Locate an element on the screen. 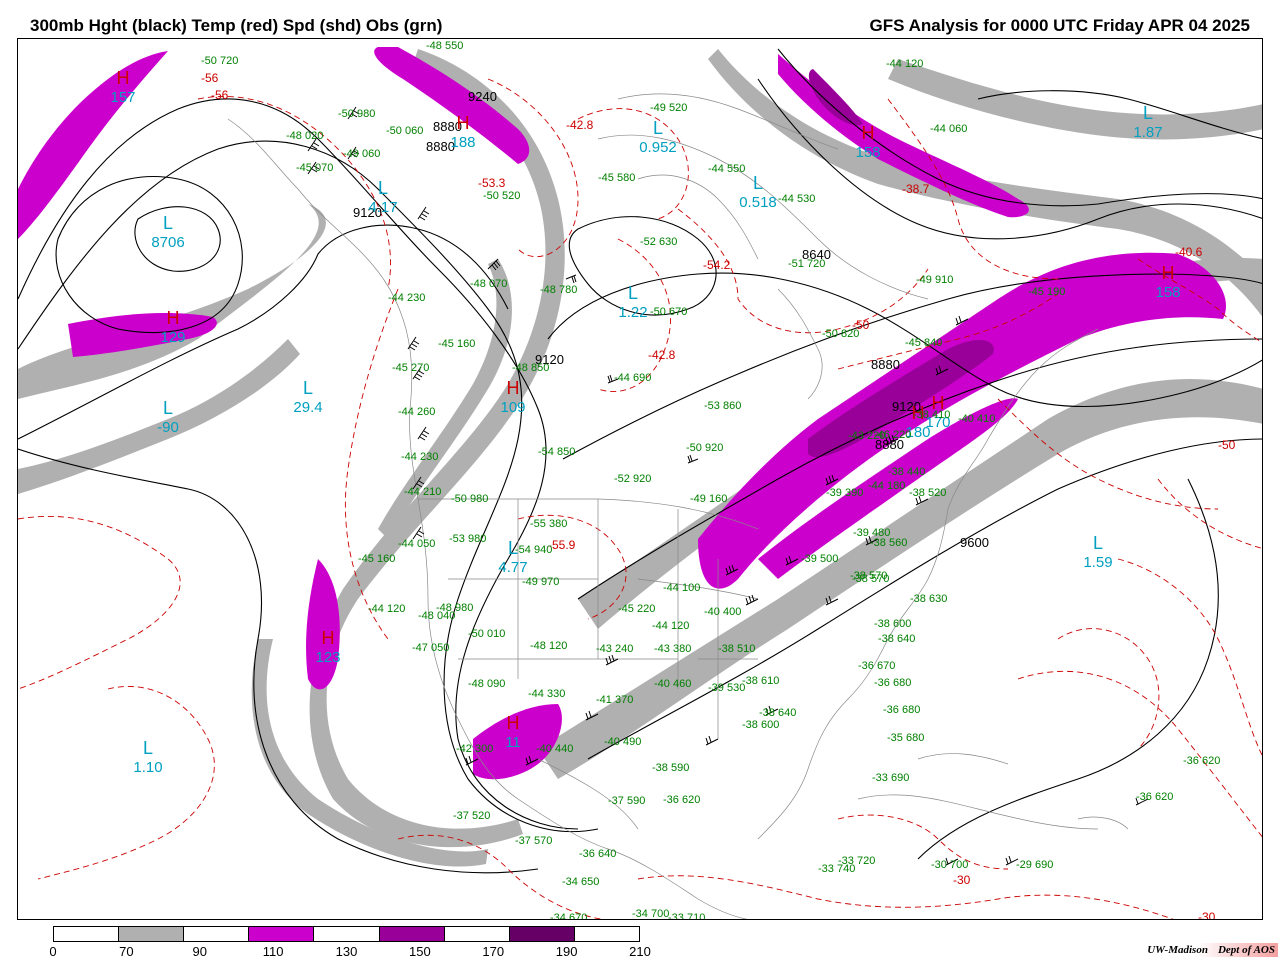 Image resolution: width=1280 pixels, height=960 pixels. station-observation: -34 650 is located at coordinates (580, 882).